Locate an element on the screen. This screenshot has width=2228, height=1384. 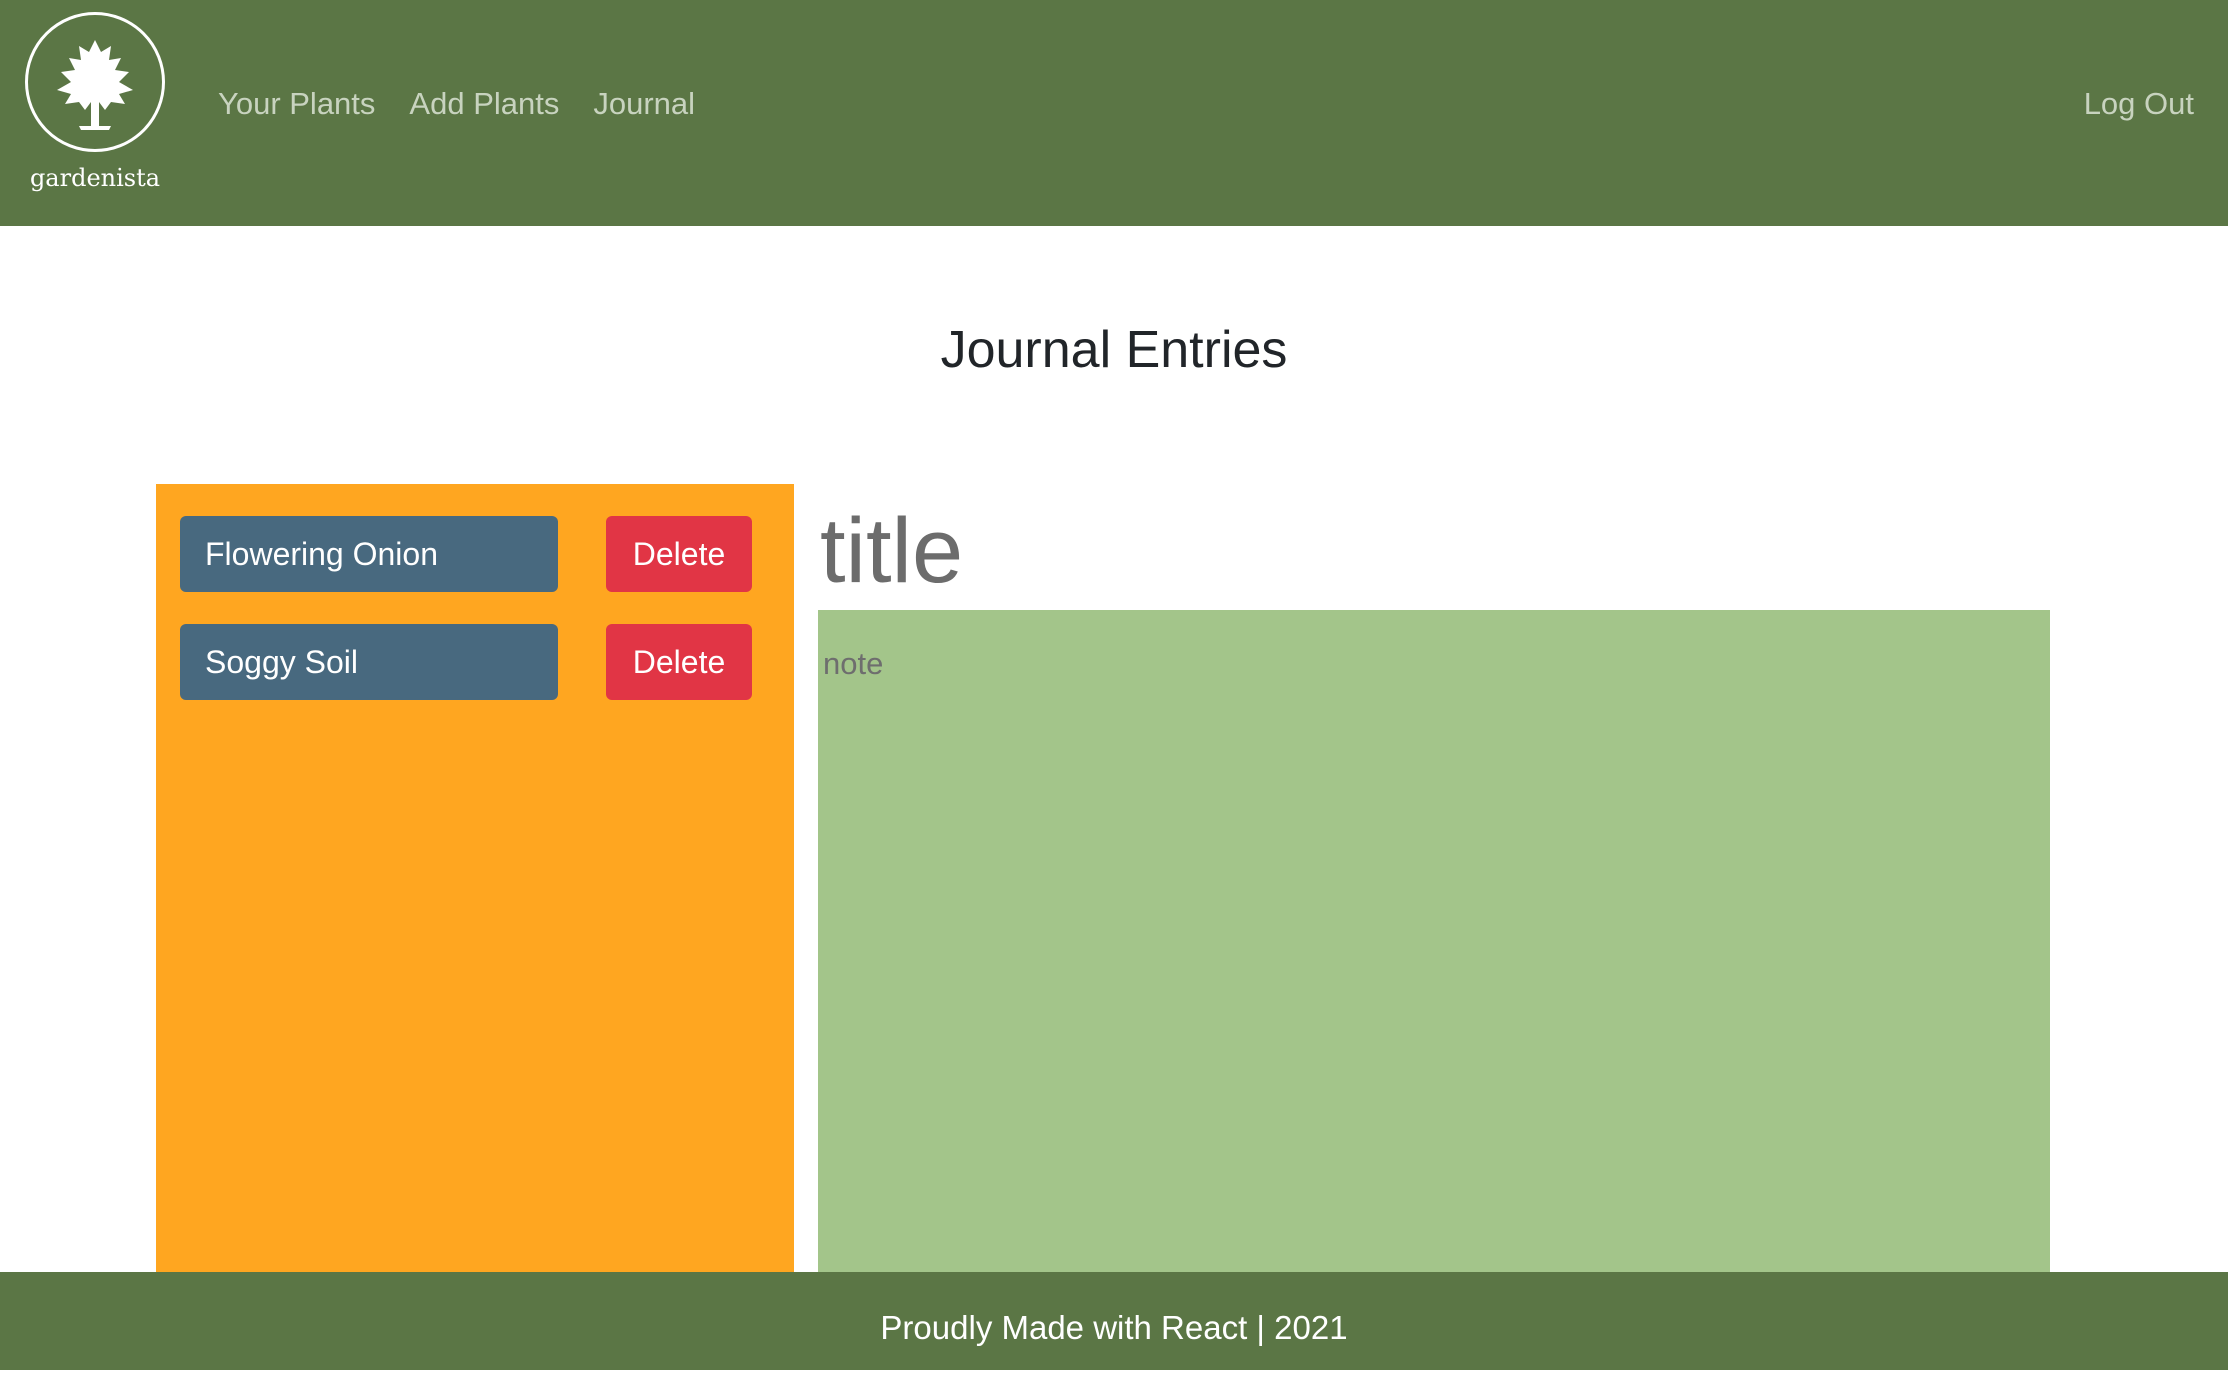
brand-name: gardenista is located at coordinates (95, 178).